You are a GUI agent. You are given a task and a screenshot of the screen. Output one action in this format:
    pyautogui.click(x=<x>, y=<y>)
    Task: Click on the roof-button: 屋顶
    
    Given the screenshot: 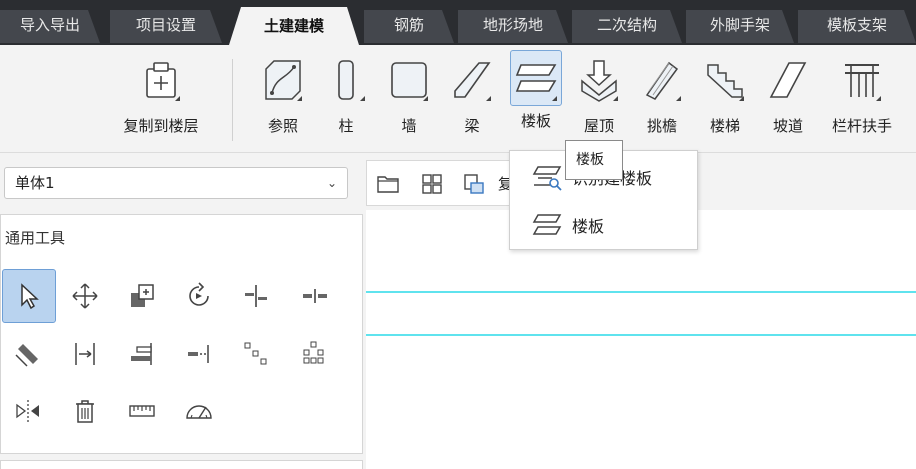 What is the action you would take?
    pyautogui.click(x=599, y=95)
    